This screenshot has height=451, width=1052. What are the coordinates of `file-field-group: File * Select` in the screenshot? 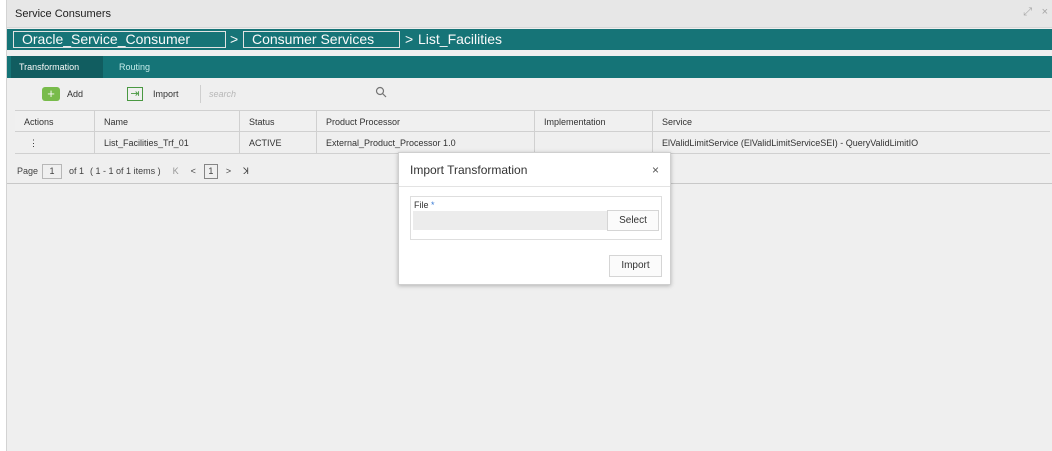 It's located at (536, 218).